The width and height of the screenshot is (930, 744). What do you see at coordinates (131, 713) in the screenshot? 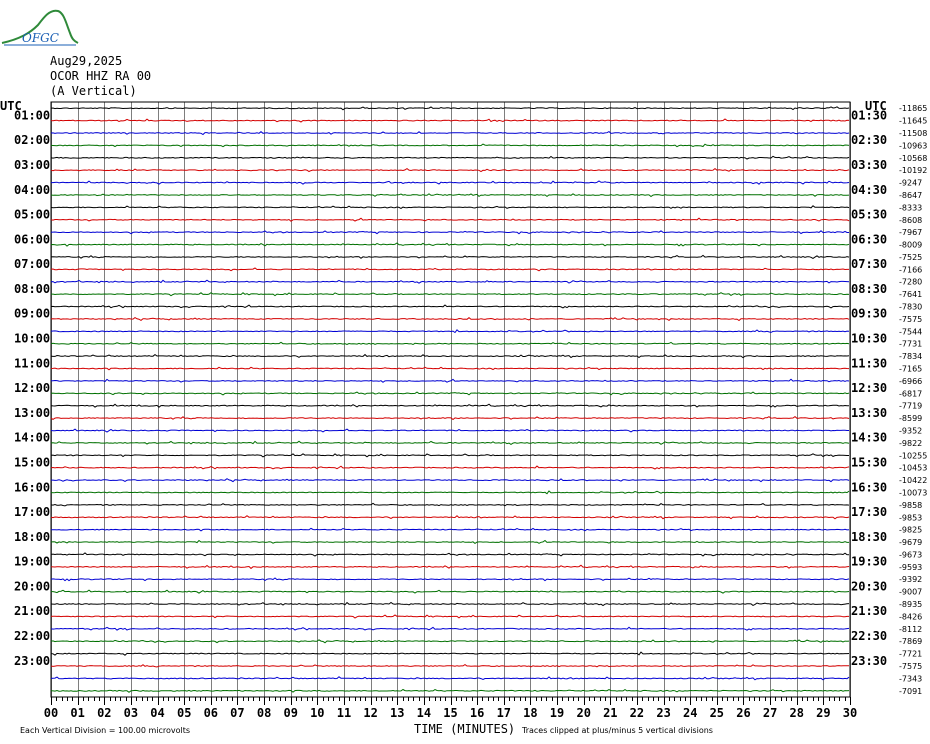
I see `x-tick-label: 03` at bounding box center [131, 713].